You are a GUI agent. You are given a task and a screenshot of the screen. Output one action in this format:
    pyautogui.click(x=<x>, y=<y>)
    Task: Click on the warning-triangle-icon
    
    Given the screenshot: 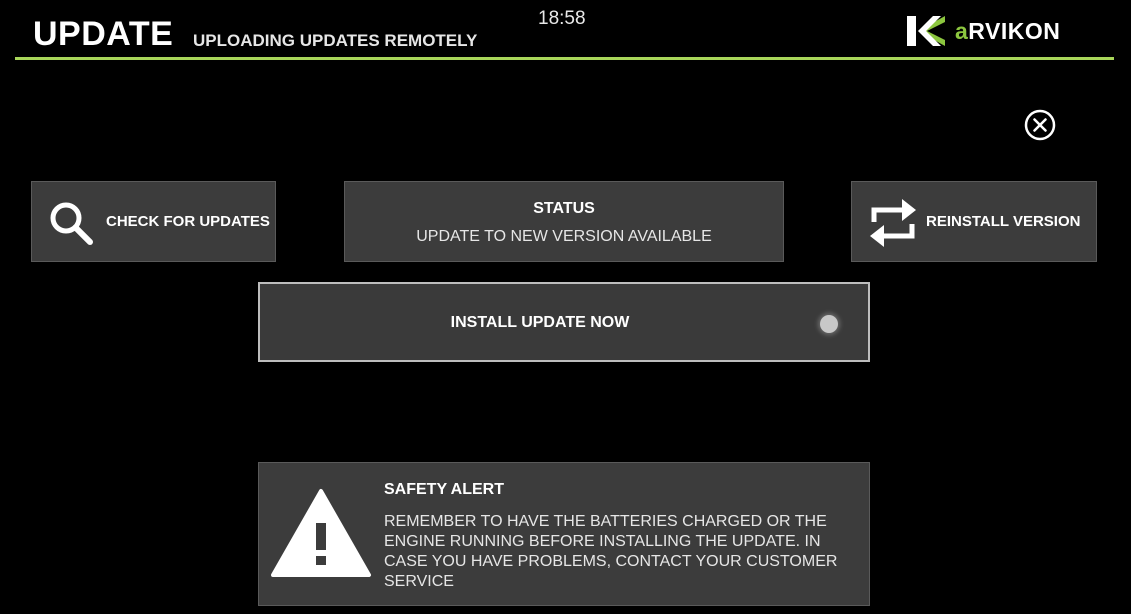 What is the action you would take?
    pyautogui.click(x=321, y=533)
    